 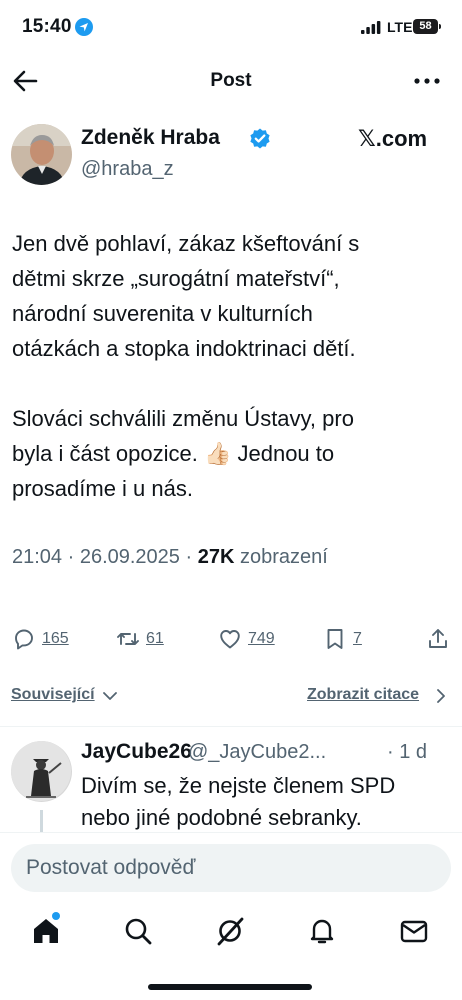 I want to click on reply-author-name: JayCube26, so click(x=136, y=752).